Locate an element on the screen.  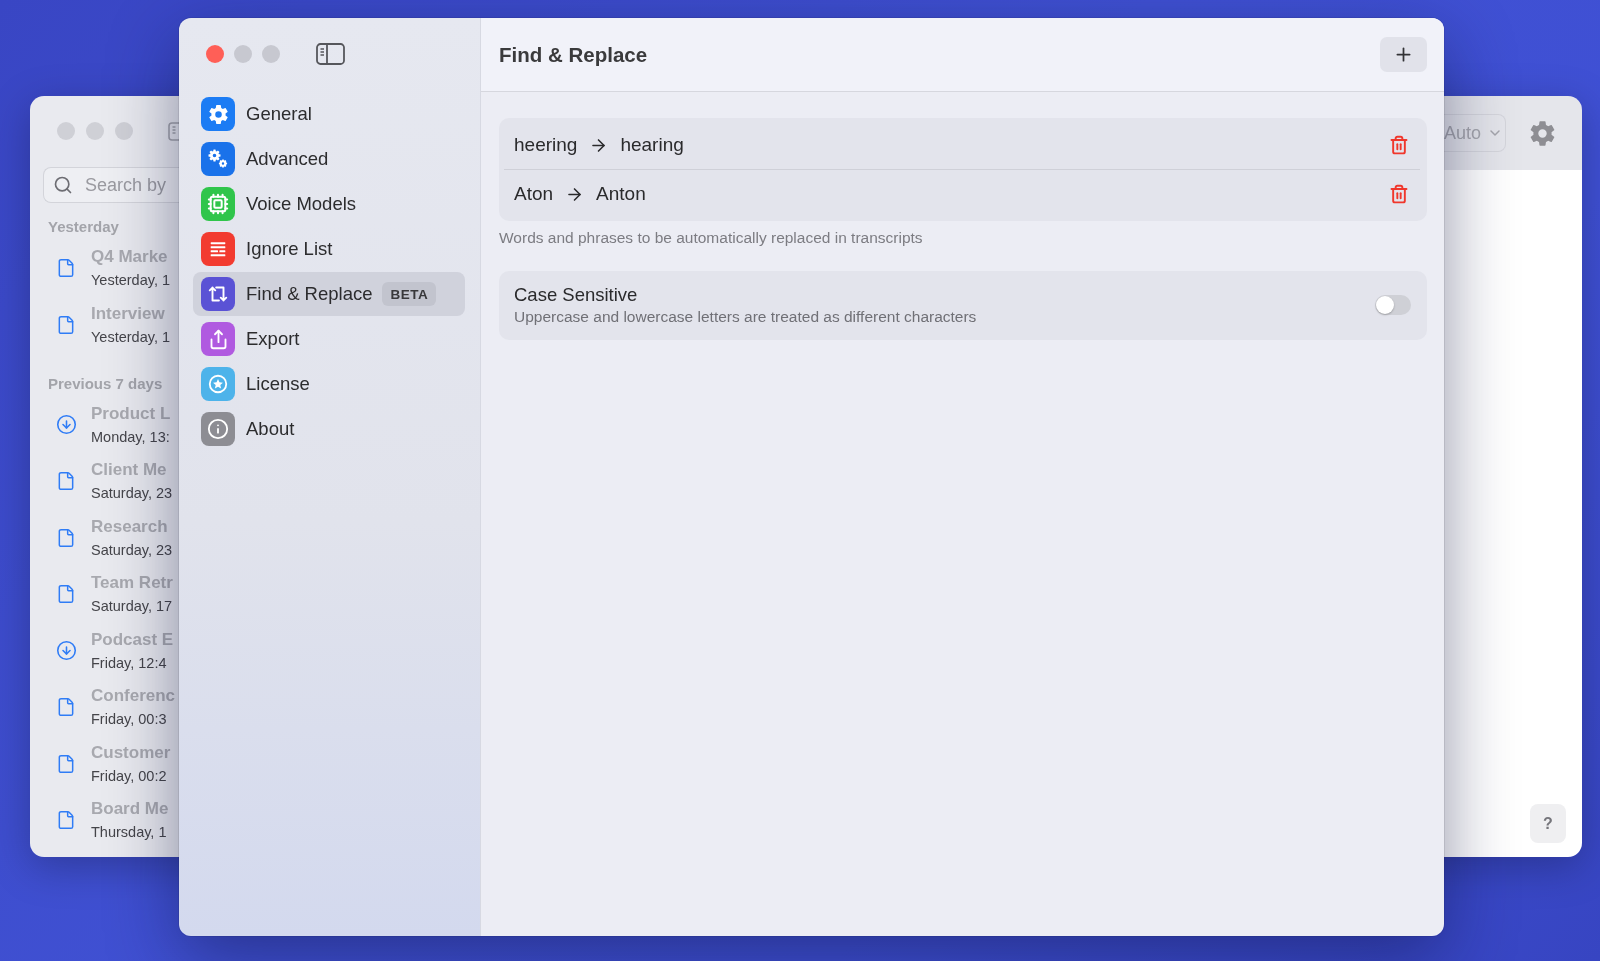
list-item-title: Q4 Marke is located at coordinates (130, 257).